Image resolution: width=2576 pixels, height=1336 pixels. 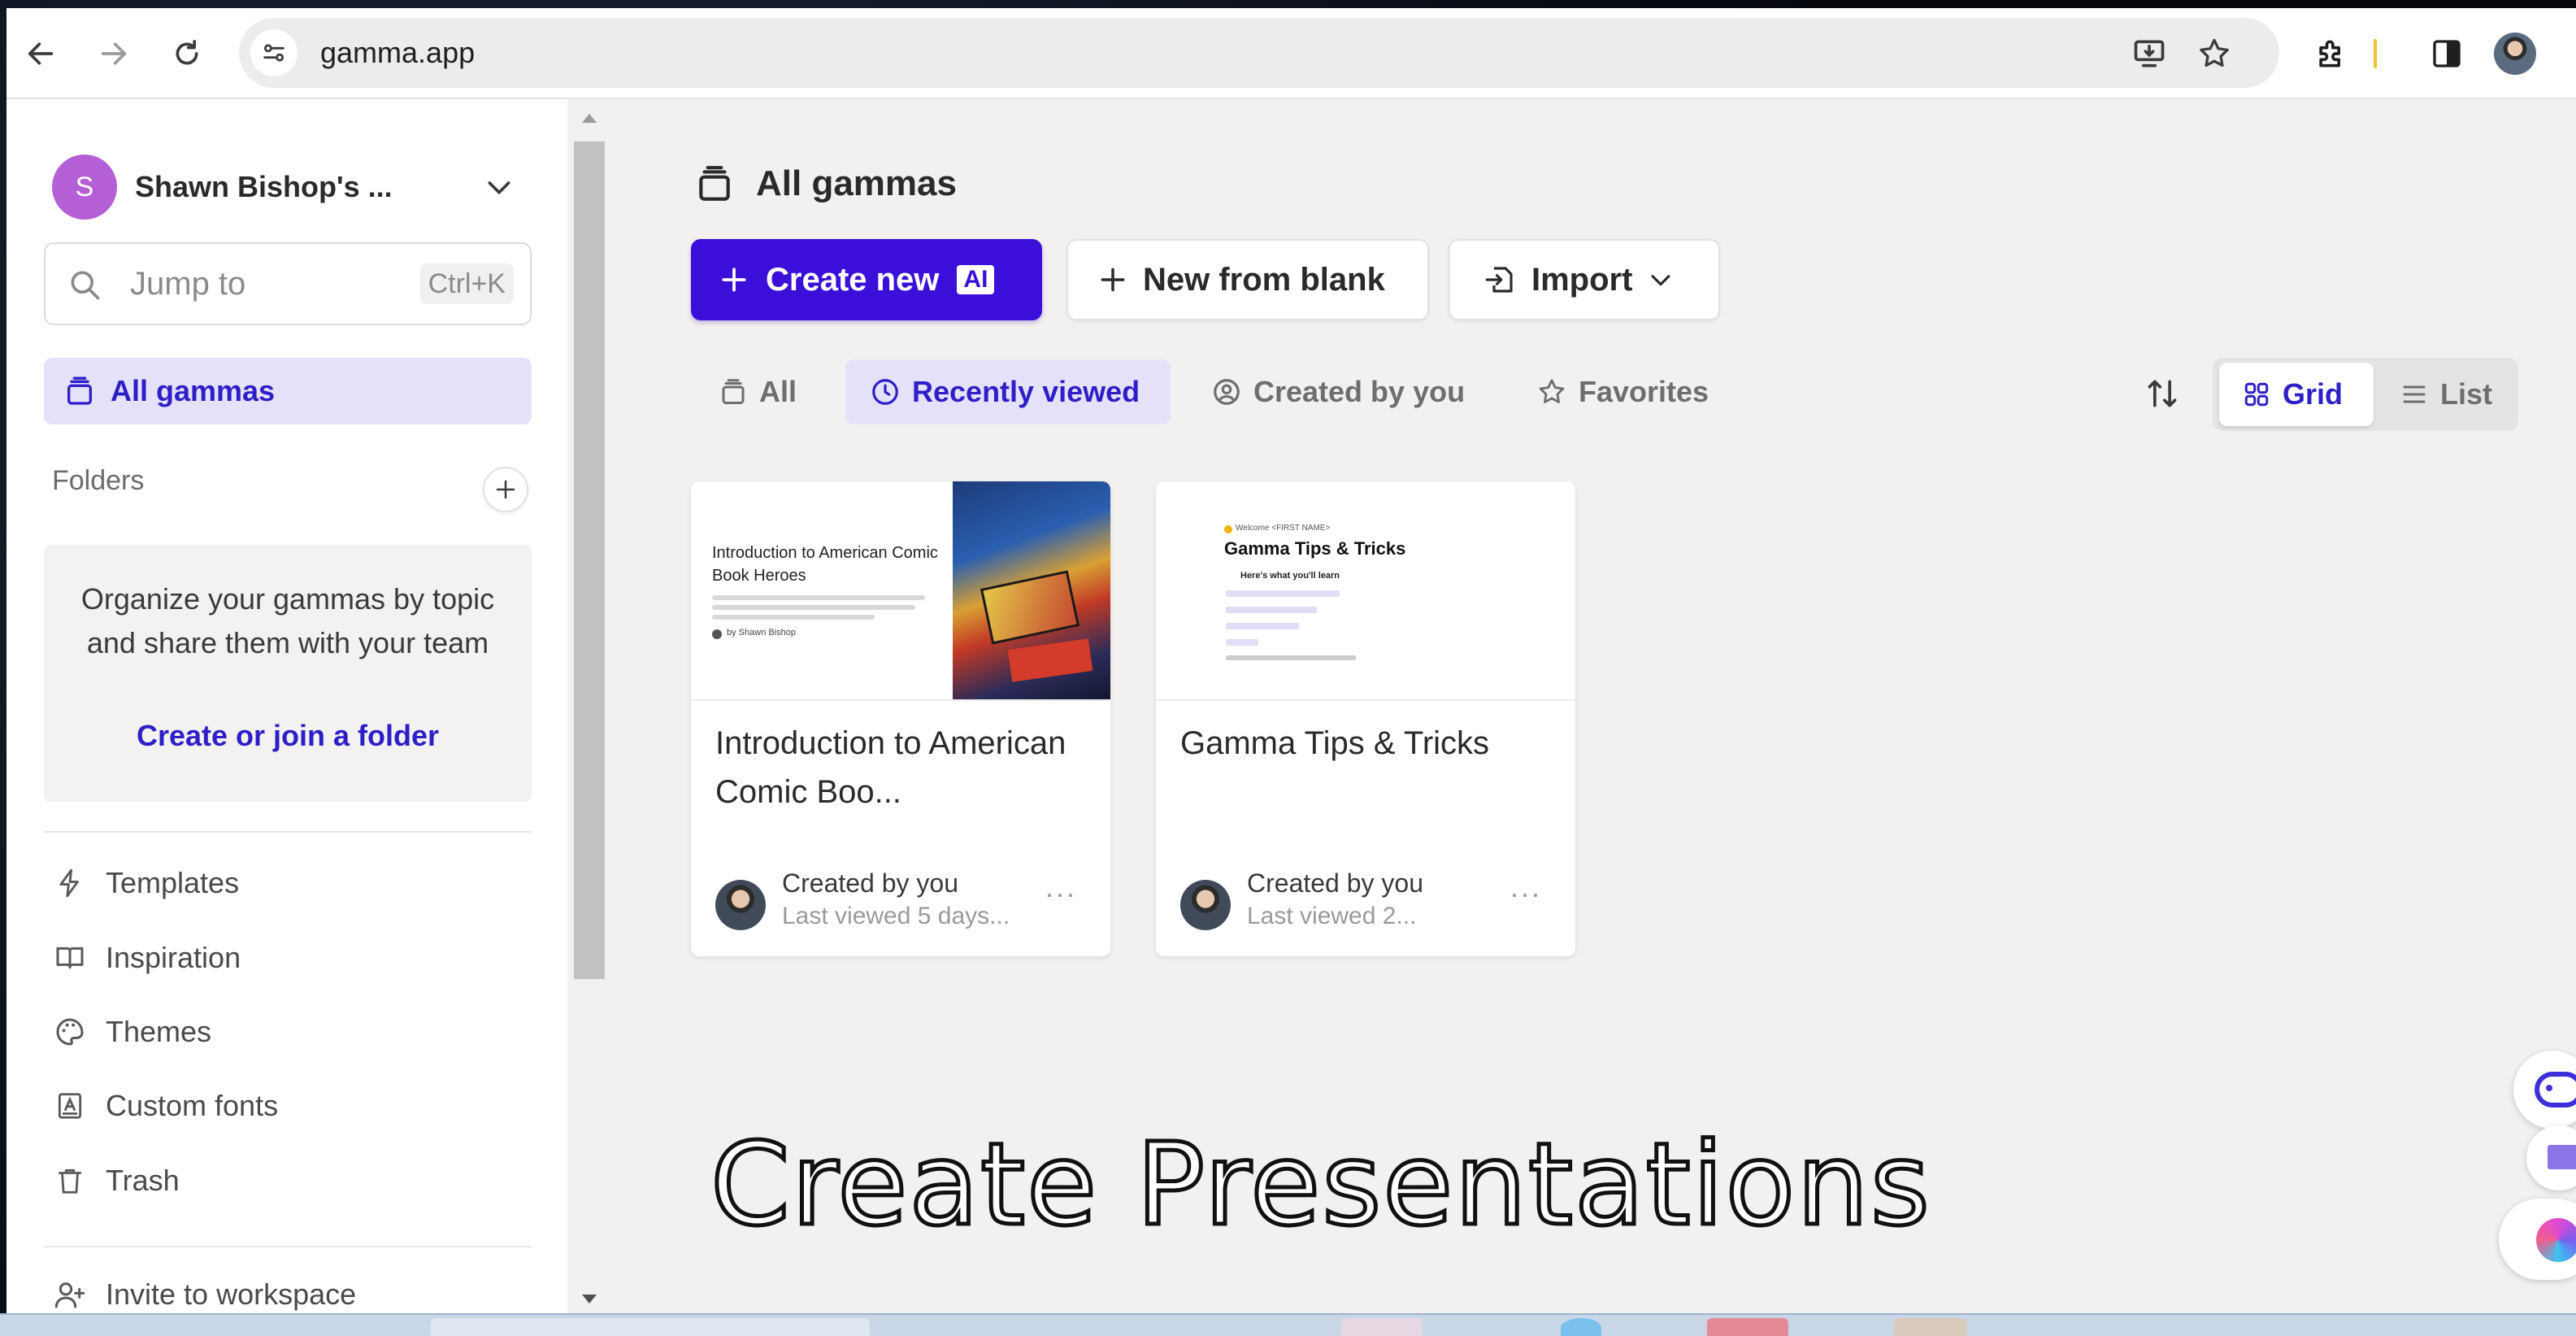 I want to click on arrow-right-icon, so click(x=114, y=54).